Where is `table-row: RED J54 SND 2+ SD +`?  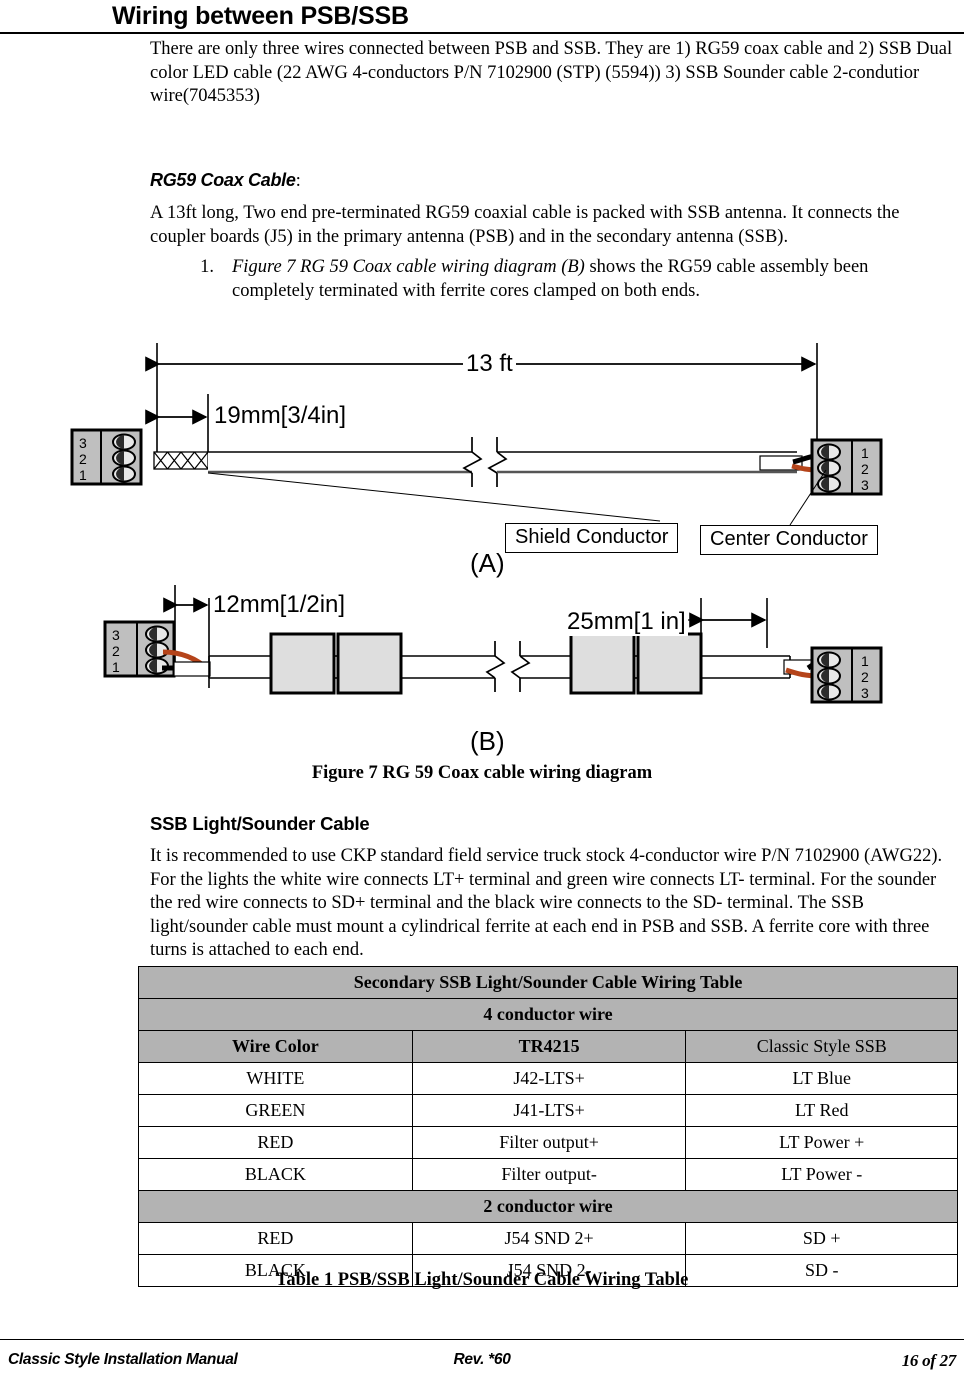 table-row: RED J54 SND 2+ SD + is located at coordinates (548, 1238).